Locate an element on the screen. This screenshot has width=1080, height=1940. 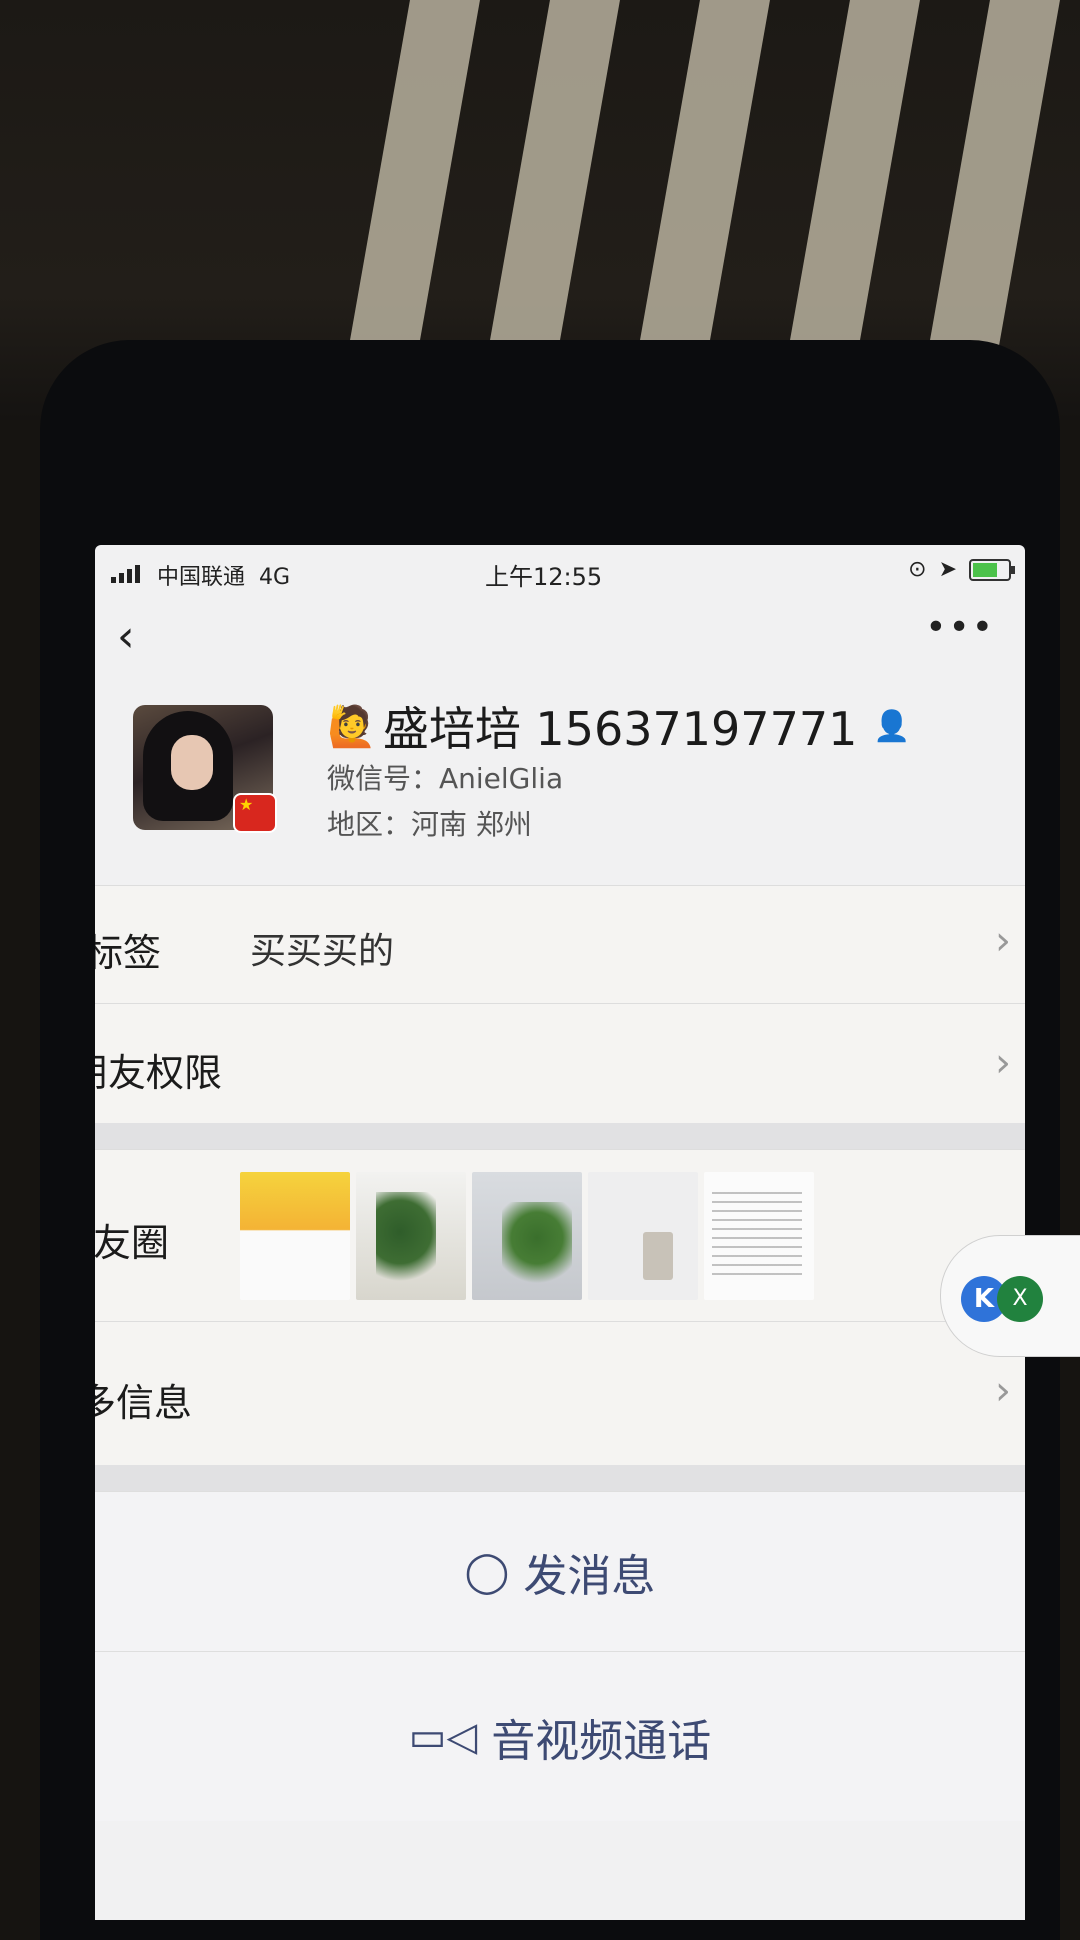
moments-label: 朋友圈 is located at coordinates (132, 1243).